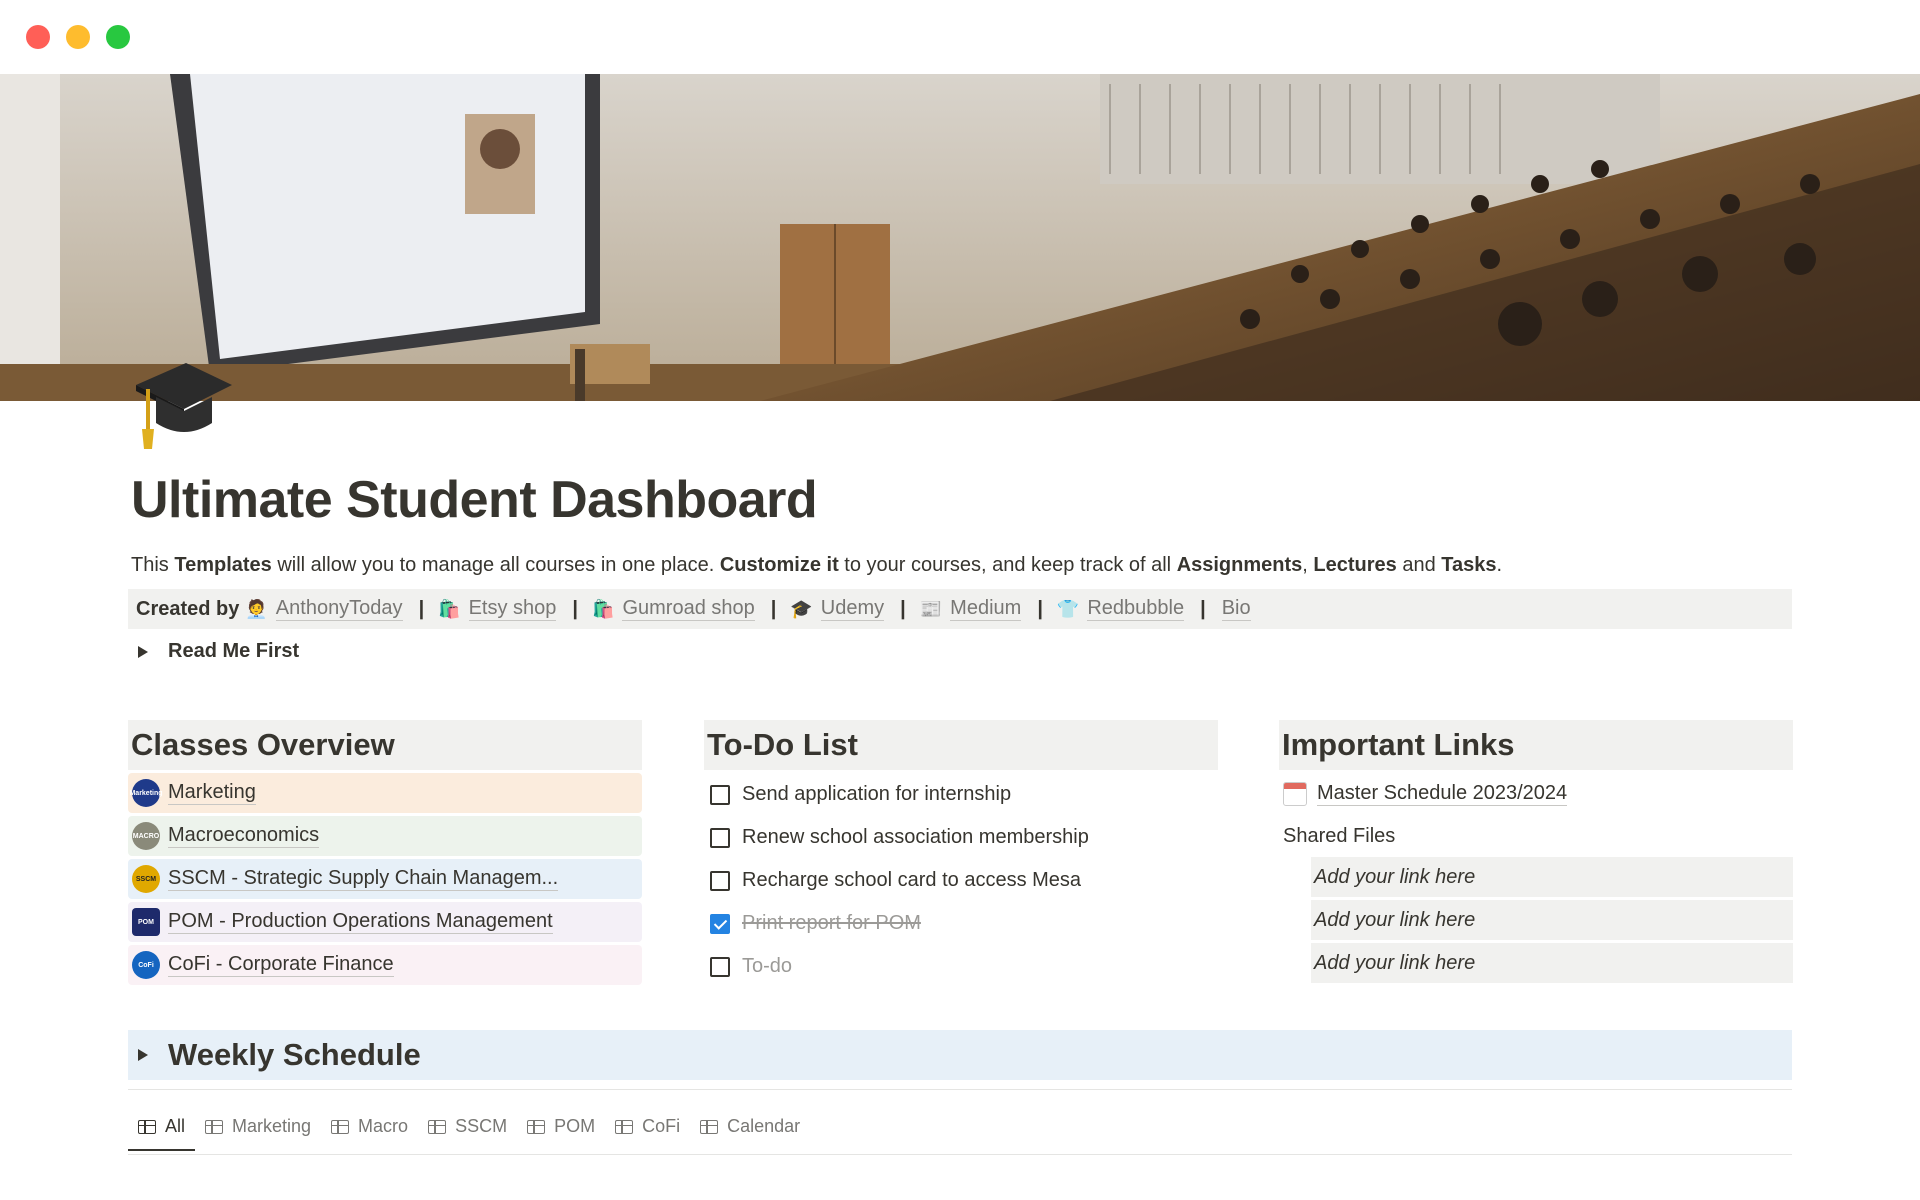 This screenshot has width=1920, height=1200. What do you see at coordinates (474, 500) in the screenshot?
I see `page-title: Ultimate Student Dashboard` at bounding box center [474, 500].